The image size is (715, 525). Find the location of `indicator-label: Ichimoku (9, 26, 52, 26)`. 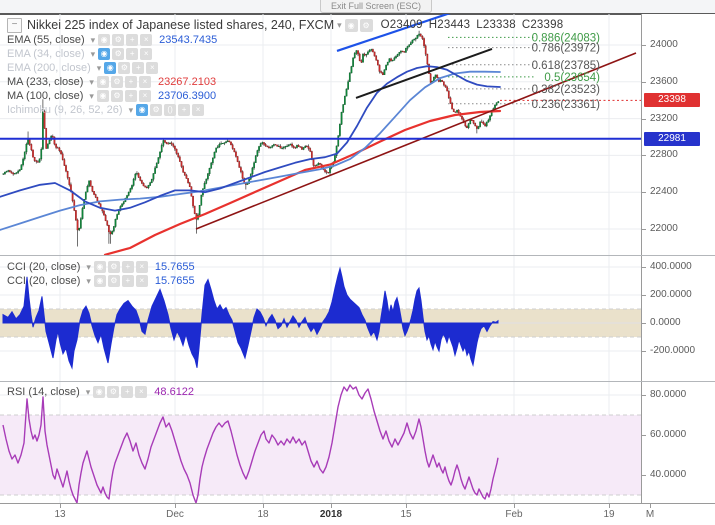

indicator-label: Ichimoku (9, 26, 52, 26) is located at coordinates (65, 110).